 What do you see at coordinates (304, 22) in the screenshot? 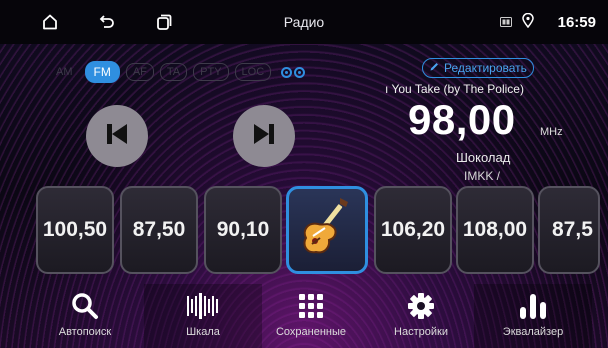
I see `status-bar: Радио 16:59` at bounding box center [304, 22].